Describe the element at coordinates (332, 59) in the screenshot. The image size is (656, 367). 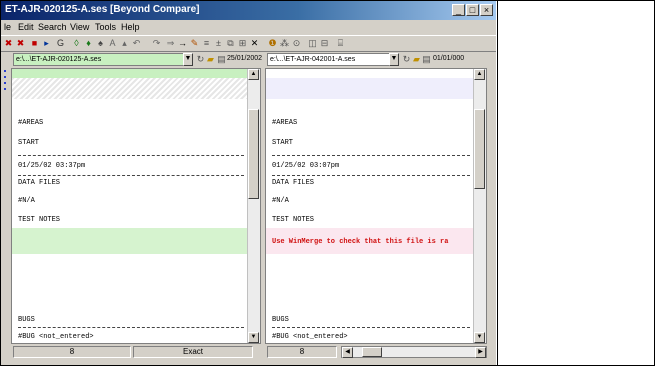
I see `right-path-field: e:\...\ET-AJR-042001-A.ses` at that location.